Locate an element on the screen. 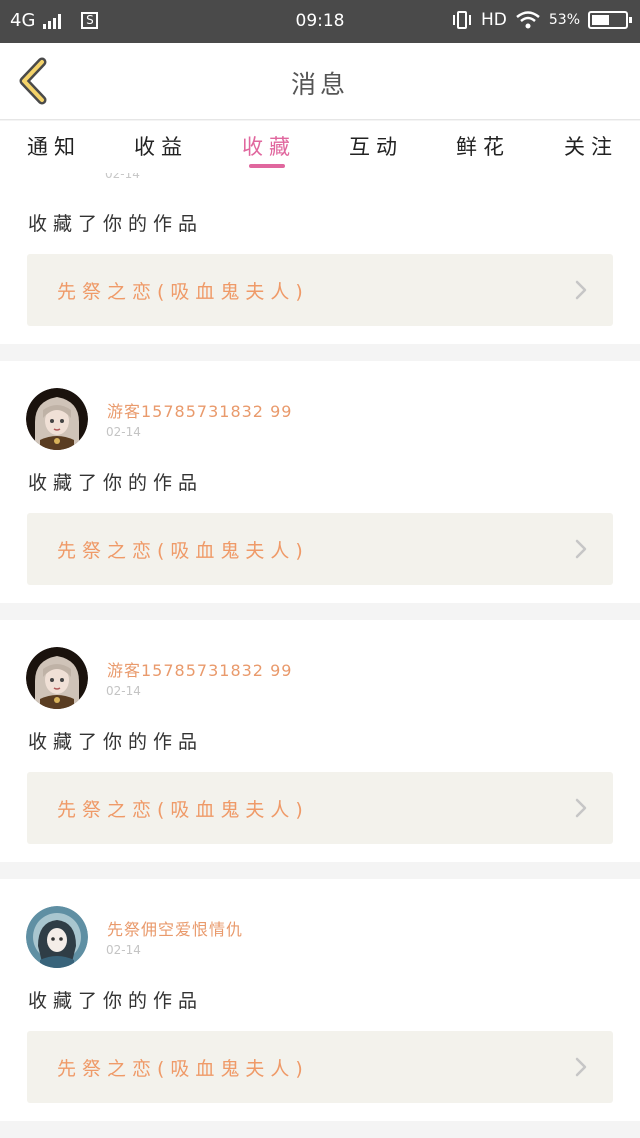 The image size is (640, 1138). user-name: 先祭佣空爱恨情仇 is located at coordinates (175, 928).